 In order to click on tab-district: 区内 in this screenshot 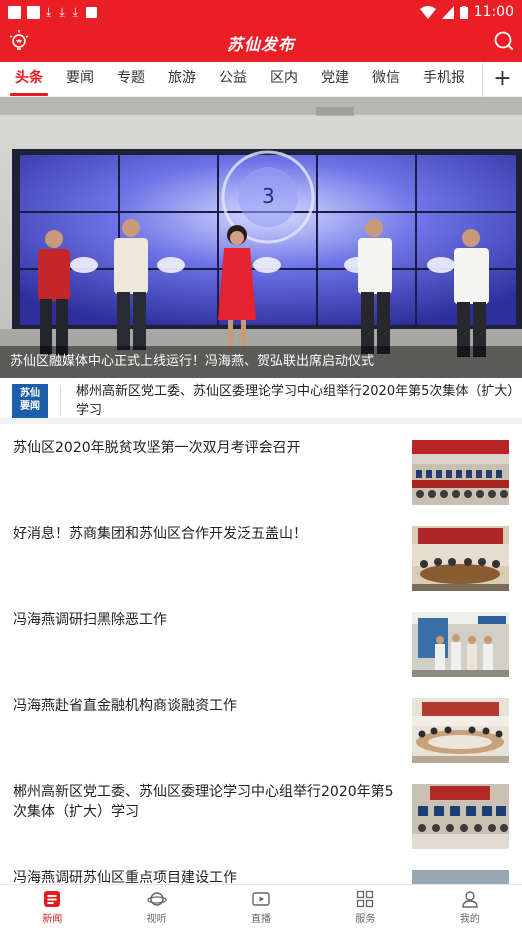, I will do `click(284, 79)`.